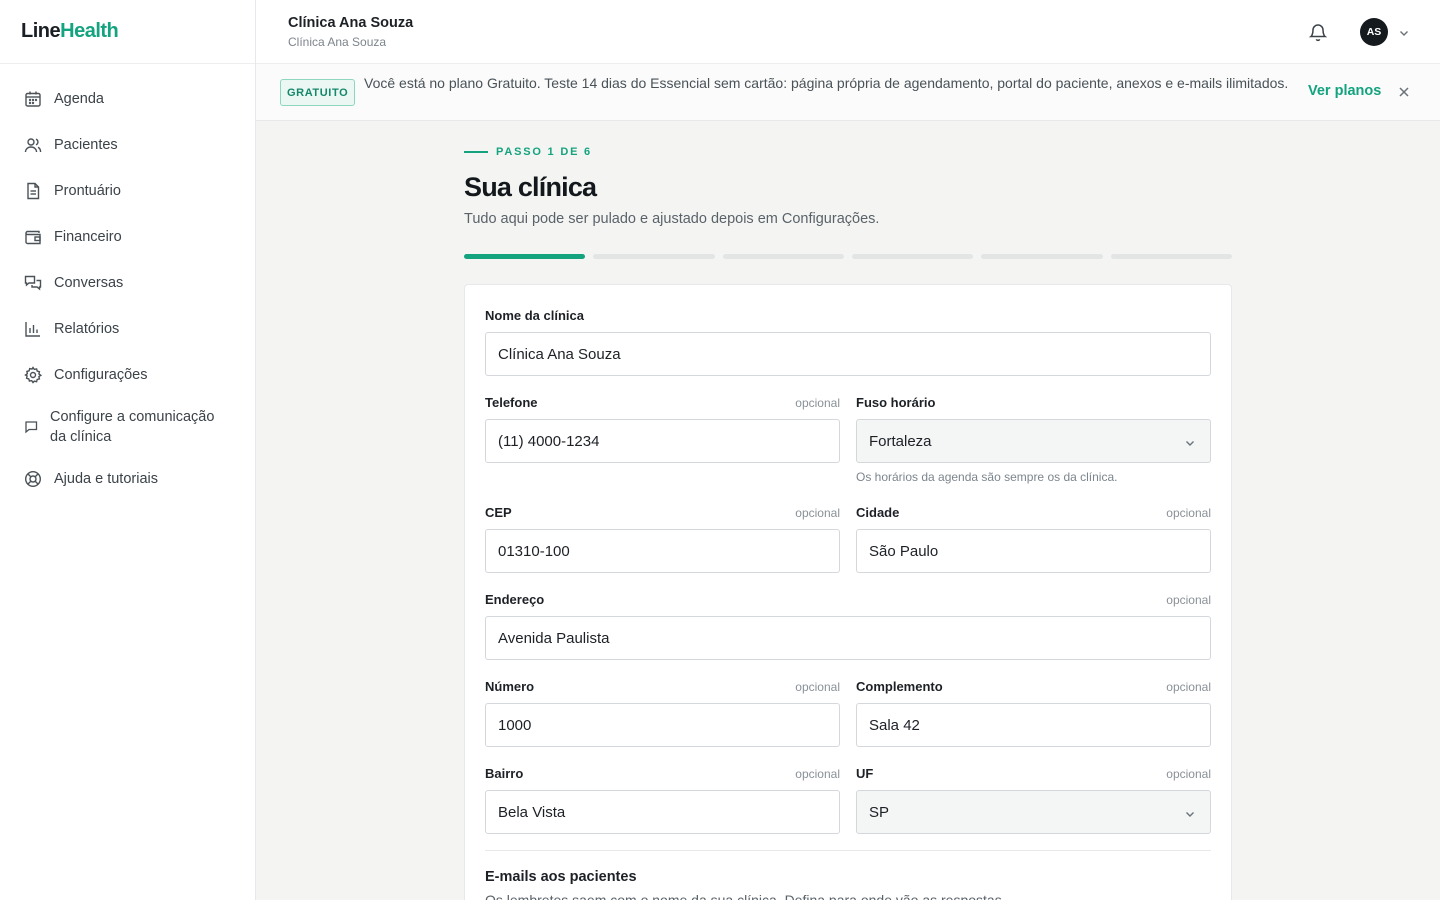 This screenshot has height=900, width=1440. What do you see at coordinates (1318, 32) in the screenshot?
I see `bell-icon` at bounding box center [1318, 32].